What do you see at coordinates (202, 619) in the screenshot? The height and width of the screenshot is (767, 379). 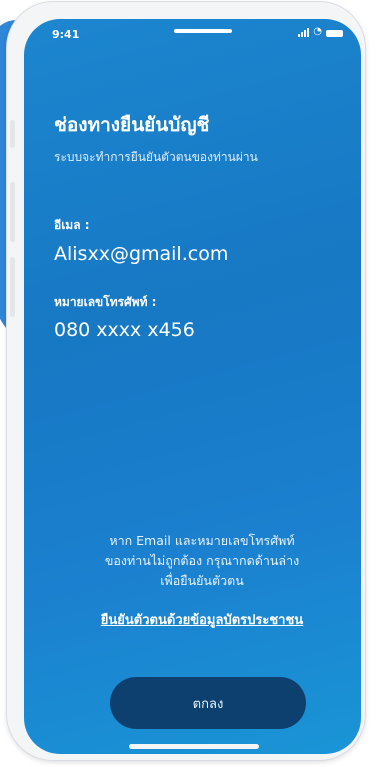 I see `verify-with-id-card-link: ยืนยันตัวตนด้วยข้อมูลบัตรประชาชน` at bounding box center [202, 619].